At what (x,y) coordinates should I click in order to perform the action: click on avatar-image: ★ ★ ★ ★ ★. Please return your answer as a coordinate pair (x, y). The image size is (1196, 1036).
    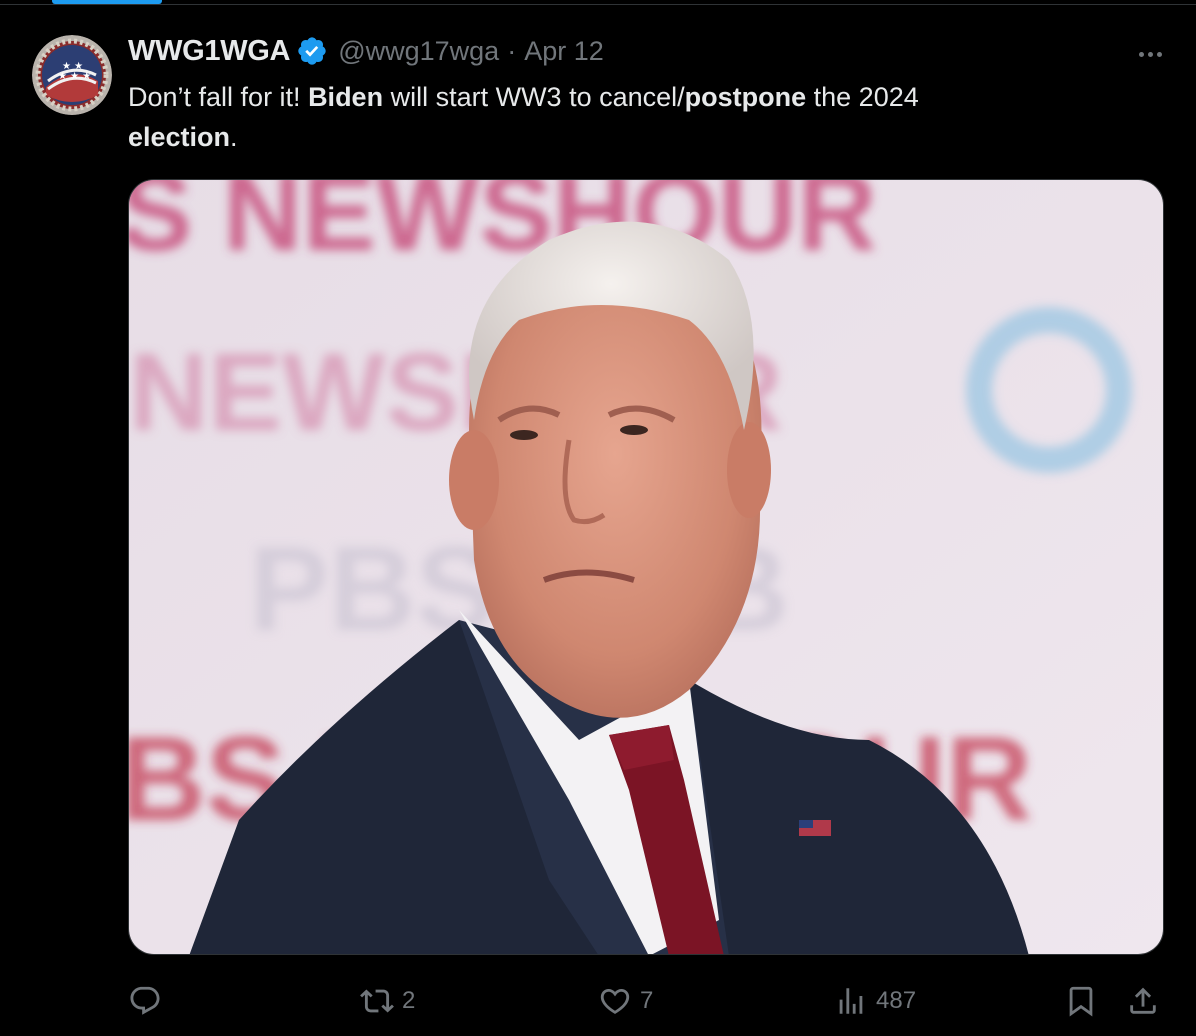
    Looking at the image, I should click on (72, 75).